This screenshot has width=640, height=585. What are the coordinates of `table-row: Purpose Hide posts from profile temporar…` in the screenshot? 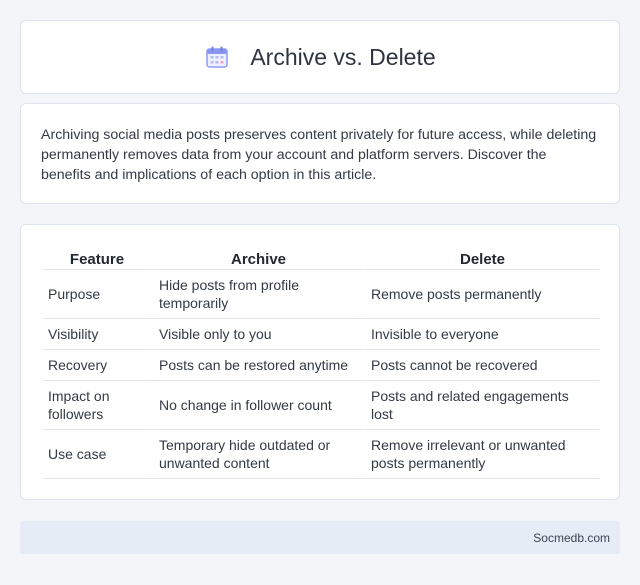 It's located at (321, 294).